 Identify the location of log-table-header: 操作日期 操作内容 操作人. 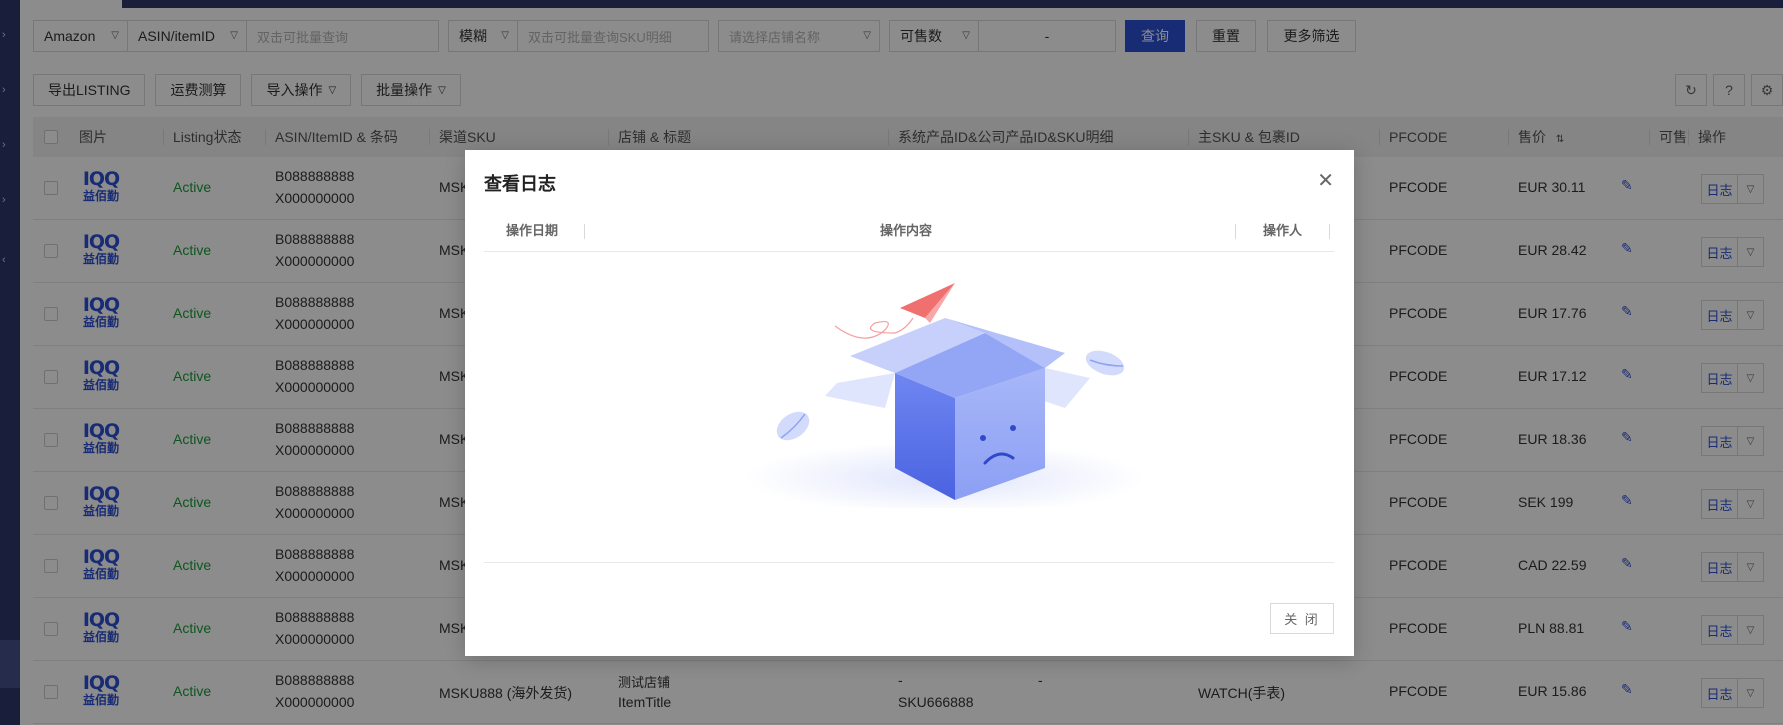
(909, 231).